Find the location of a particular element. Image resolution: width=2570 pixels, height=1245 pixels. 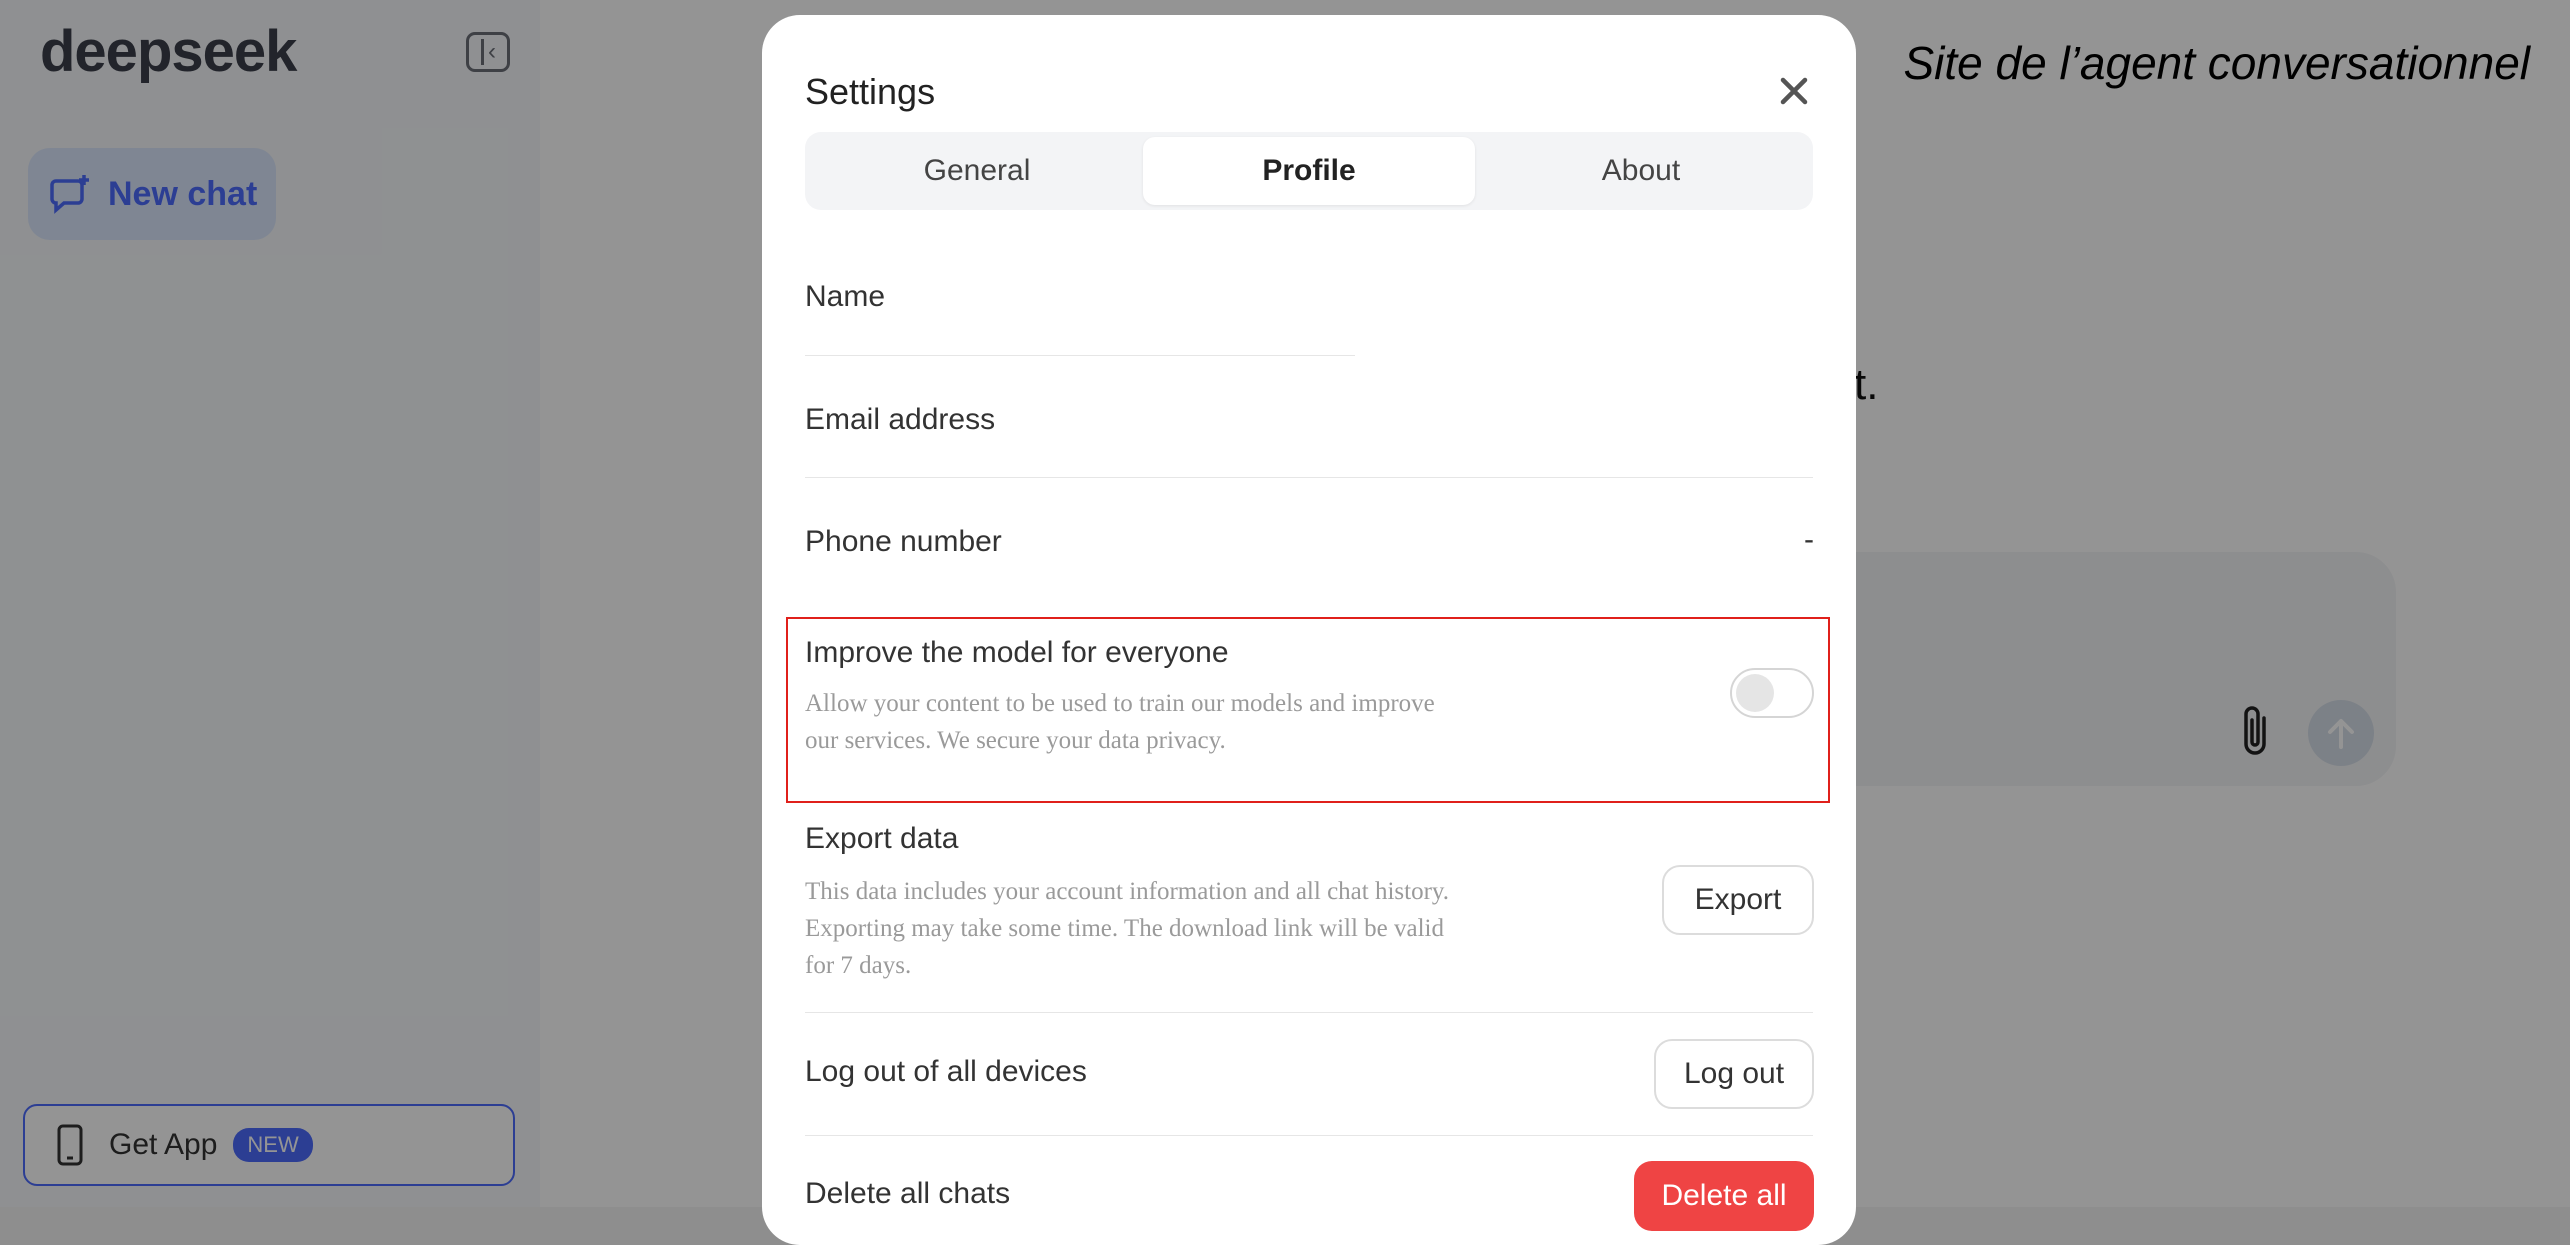

name-label: Name is located at coordinates (845, 296).